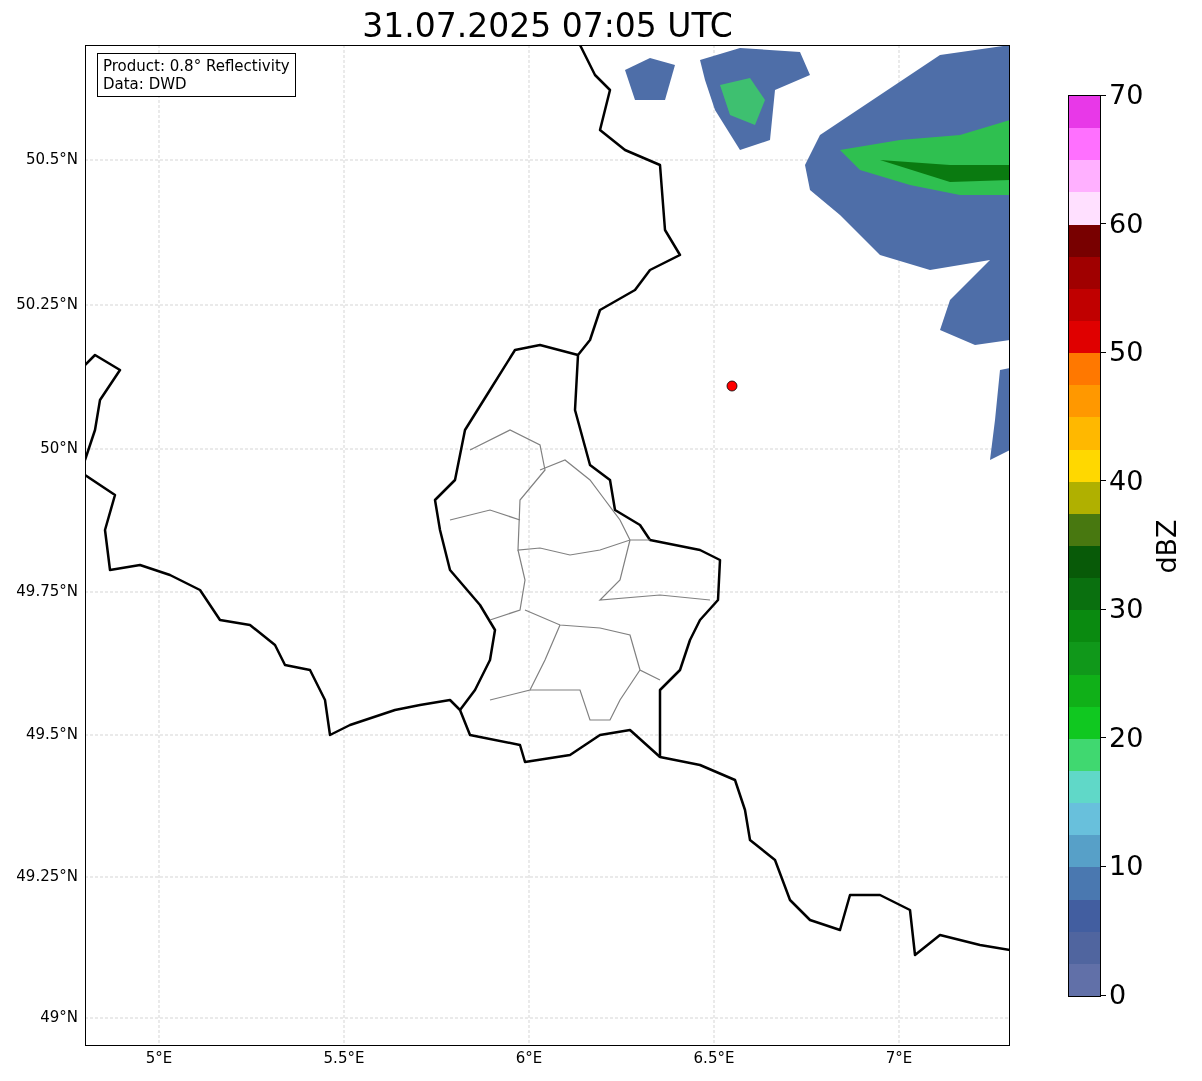  I want to click on colorbar-label: 0, so click(1118, 995).